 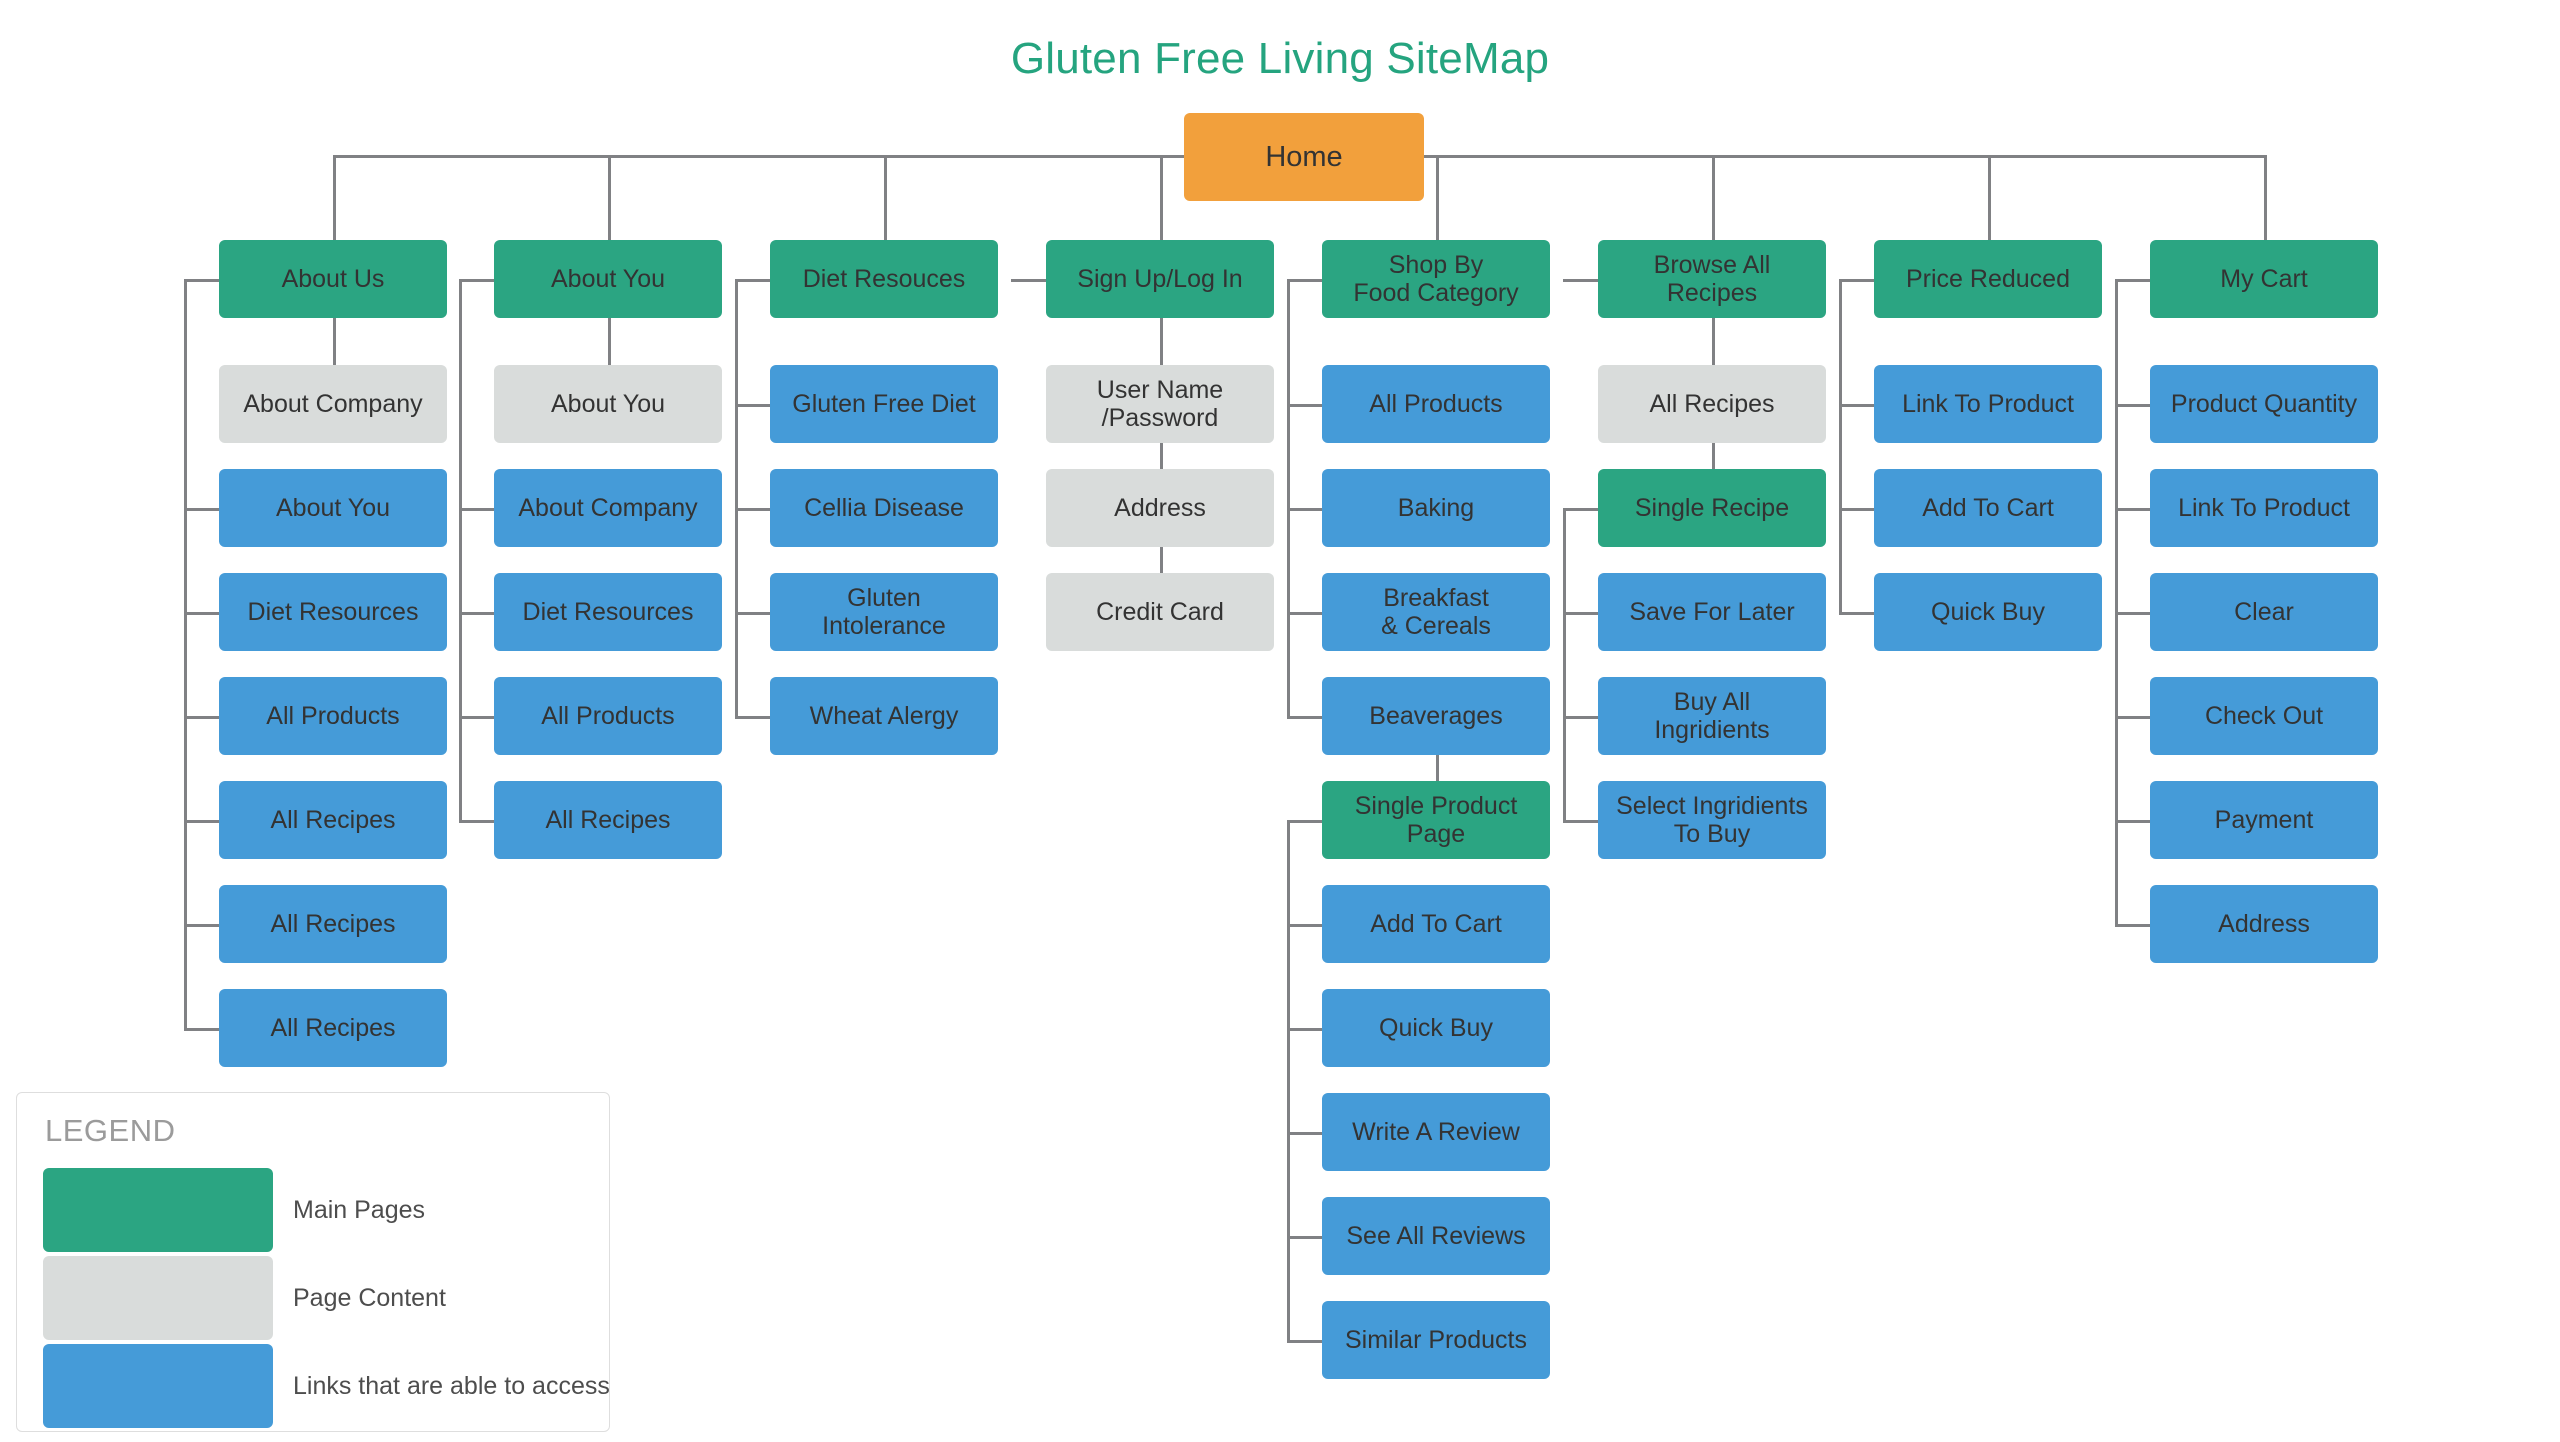 I want to click on node-about-us-header: About Us, so click(x=333, y=279).